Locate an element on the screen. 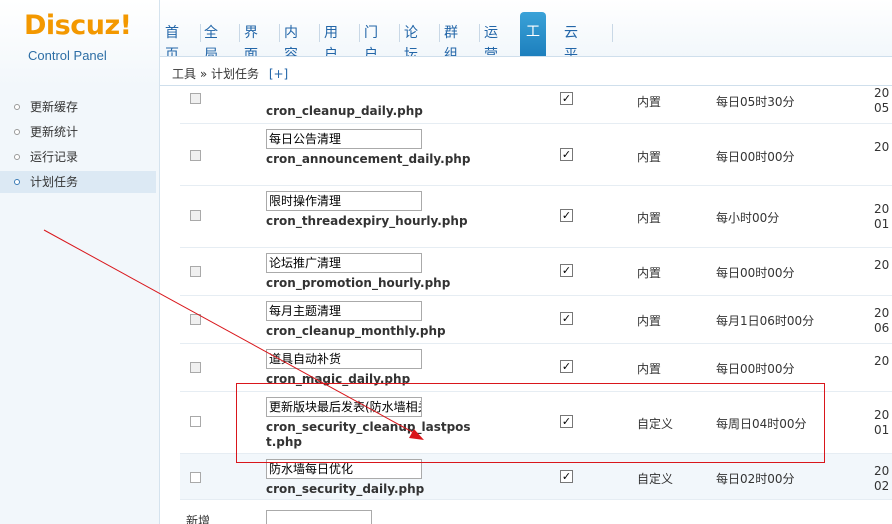 This screenshot has height=524, width=892. sidebar-item-update-cache: 更新缓存 is located at coordinates (78, 107).